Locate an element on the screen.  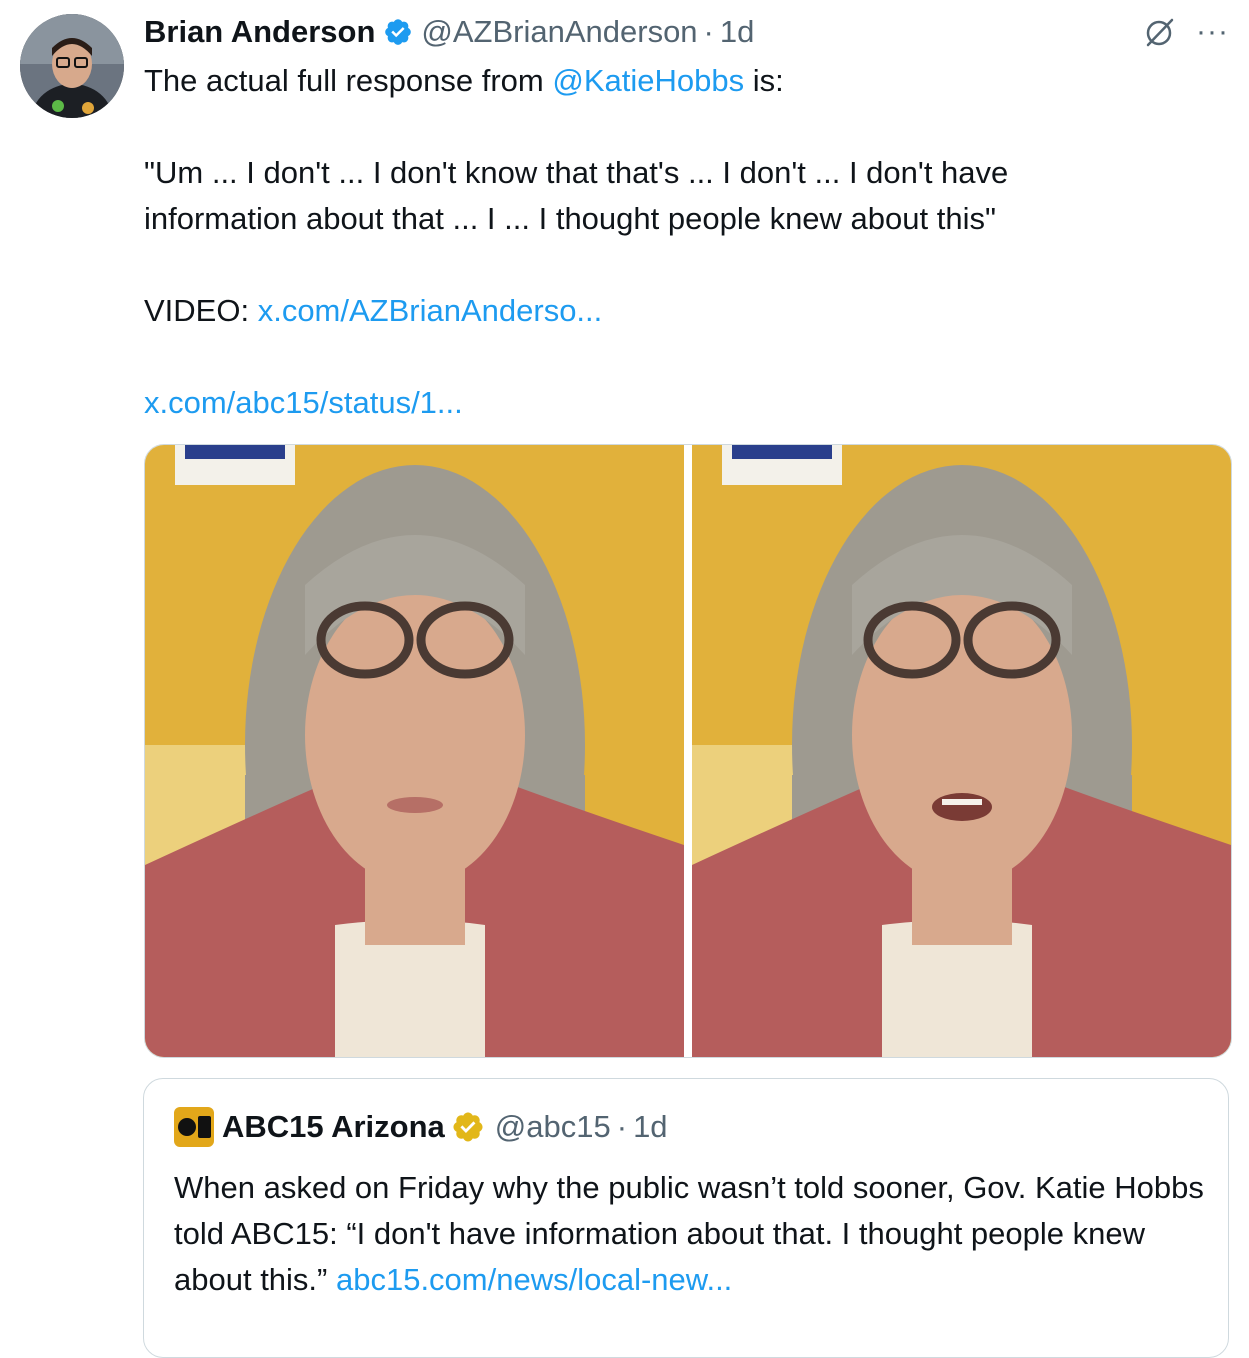
abc15-logo-icon is located at coordinates (194, 1127).